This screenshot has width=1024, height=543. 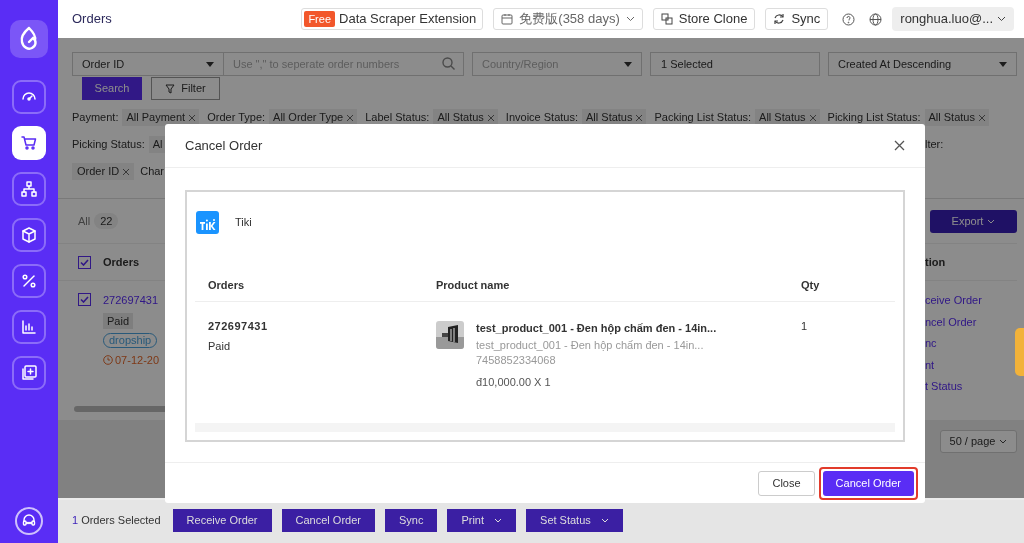 What do you see at coordinates (804, 326) in the screenshot?
I see `quantity: 1` at bounding box center [804, 326].